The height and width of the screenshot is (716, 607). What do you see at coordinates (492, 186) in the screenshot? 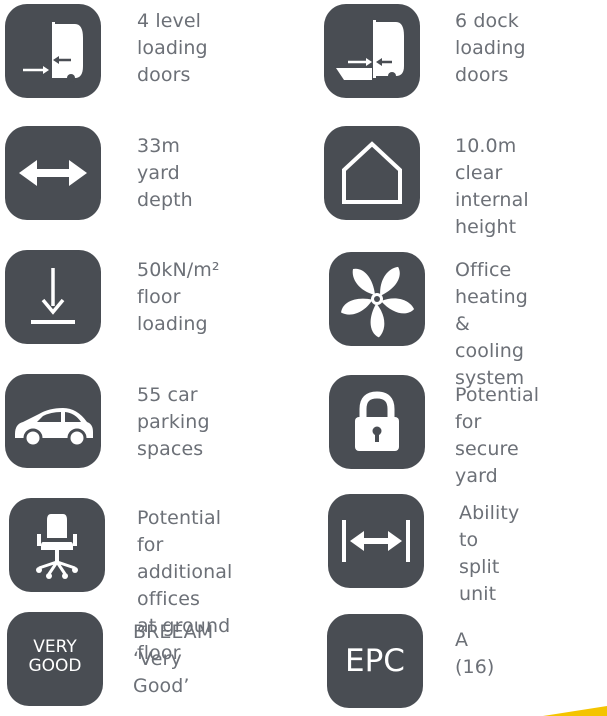
I see `feature-label: 10.0m clear internal height` at bounding box center [492, 186].